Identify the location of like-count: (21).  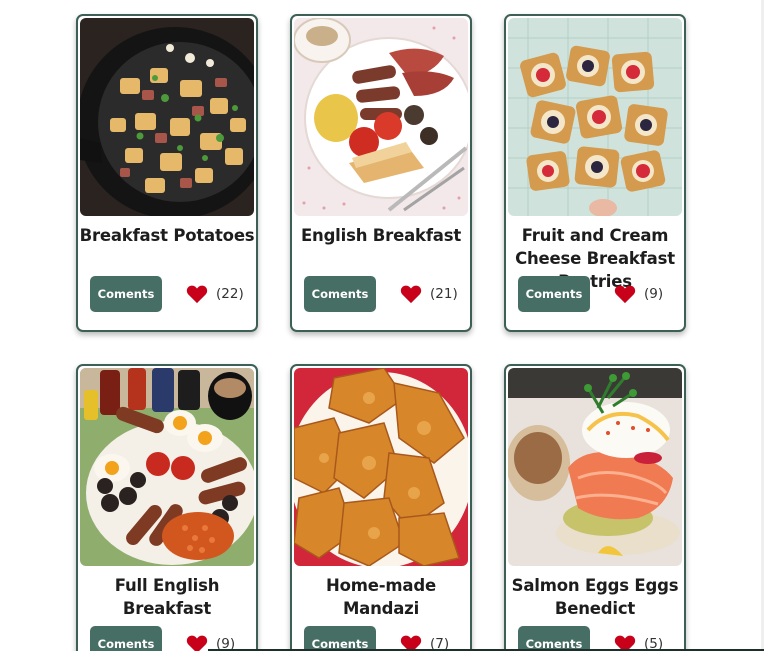
(444, 294).